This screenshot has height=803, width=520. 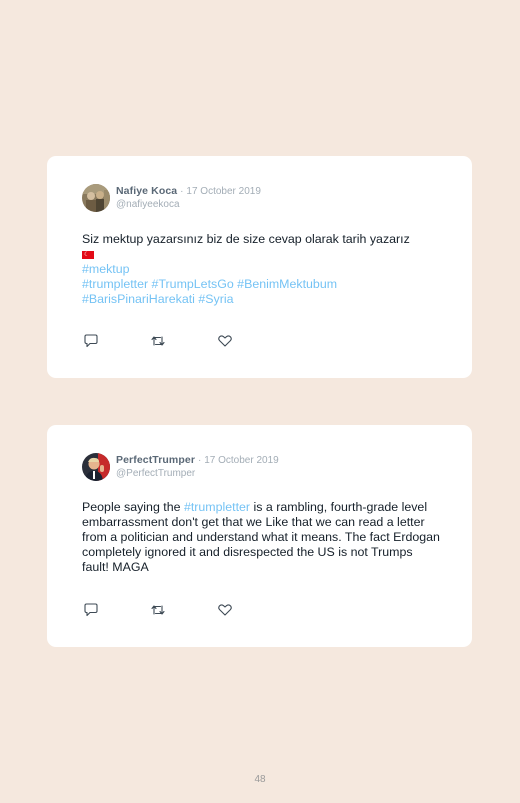 I want to click on author-name: Nafiye Koca, so click(x=146, y=191).